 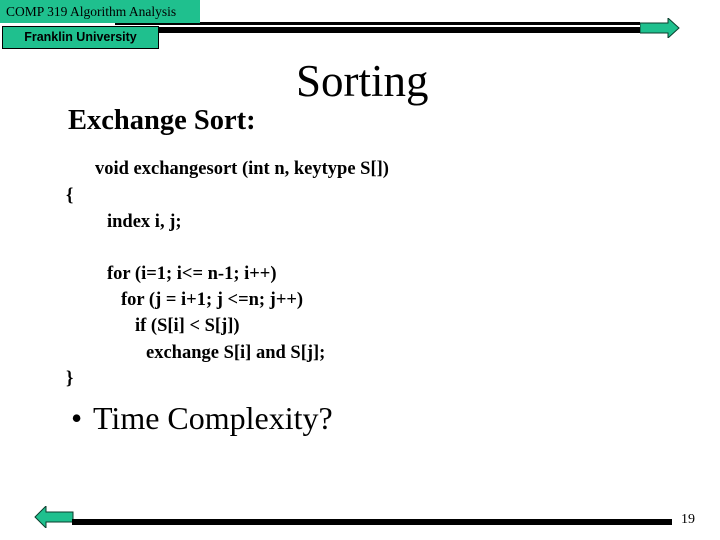 I want to click on slide-title: Sorting, so click(x=362, y=81).